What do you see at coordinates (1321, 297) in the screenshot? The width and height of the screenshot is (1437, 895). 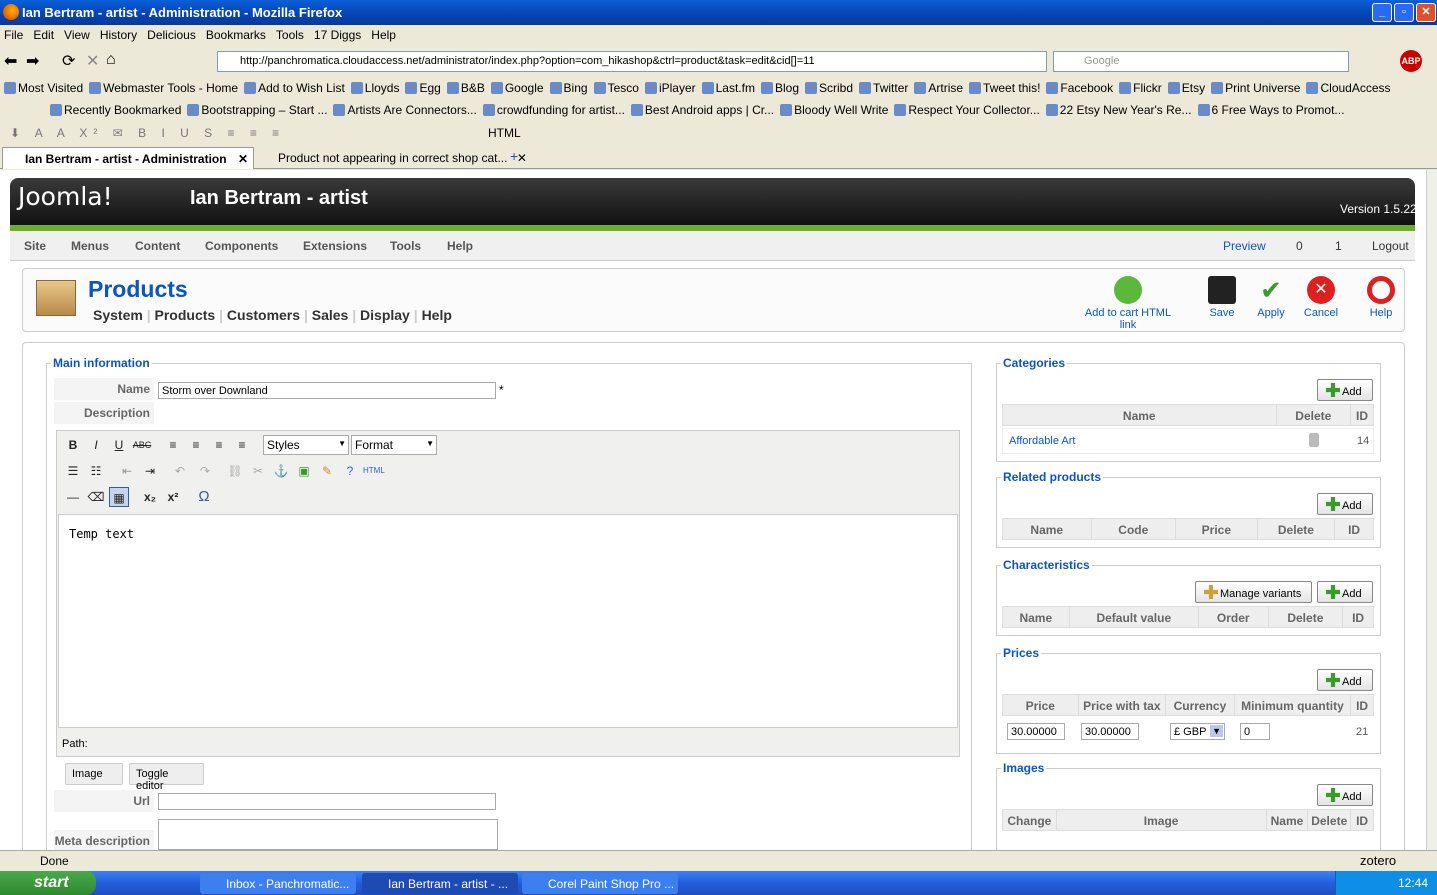 I see `cancel-button: ✕ Cancel` at bounding box center [1321, 297].